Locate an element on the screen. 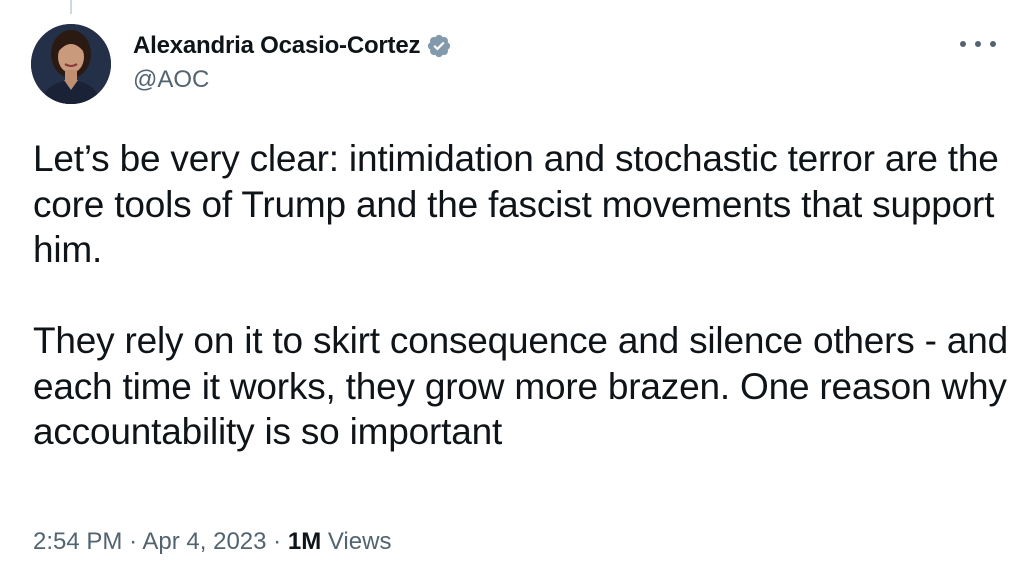 This screenshot has width=1026, height=570. author-display-name: Alexandria Ocasio-Cortez is located at coordinates (276, 46).